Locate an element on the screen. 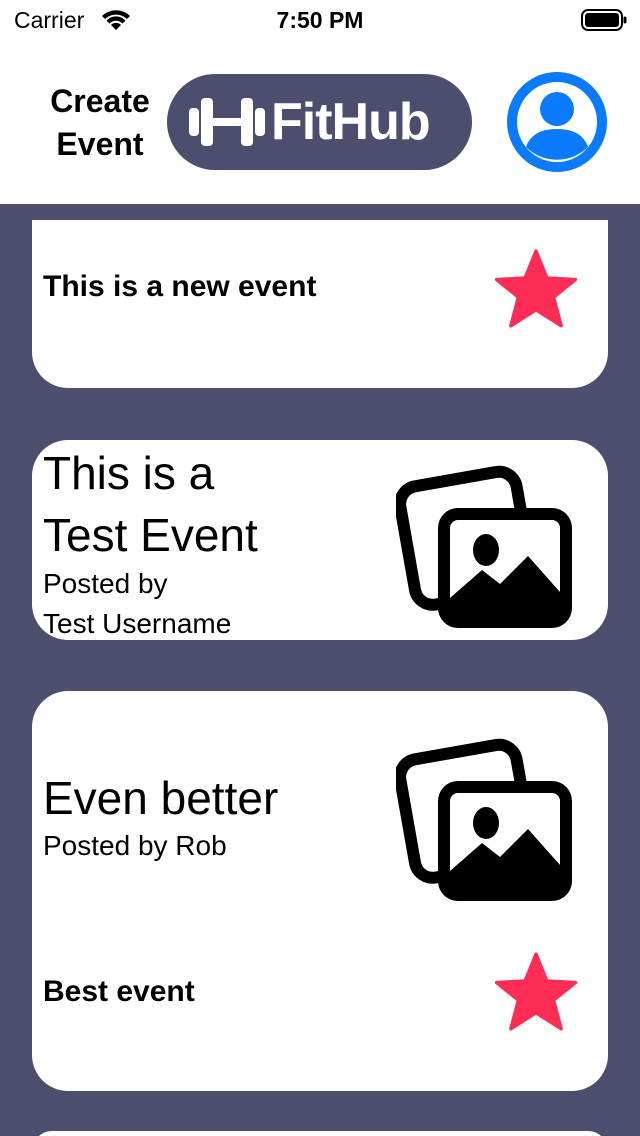  status-bar: Carrier 7:50 PM is located at coordinates (320, 21).